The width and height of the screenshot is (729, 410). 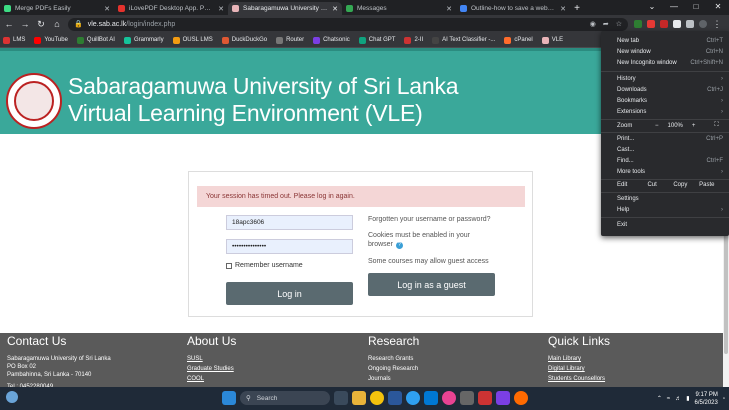 I want to click on bookmark-grammarly: Grammarly, so click(x=143, y=40).